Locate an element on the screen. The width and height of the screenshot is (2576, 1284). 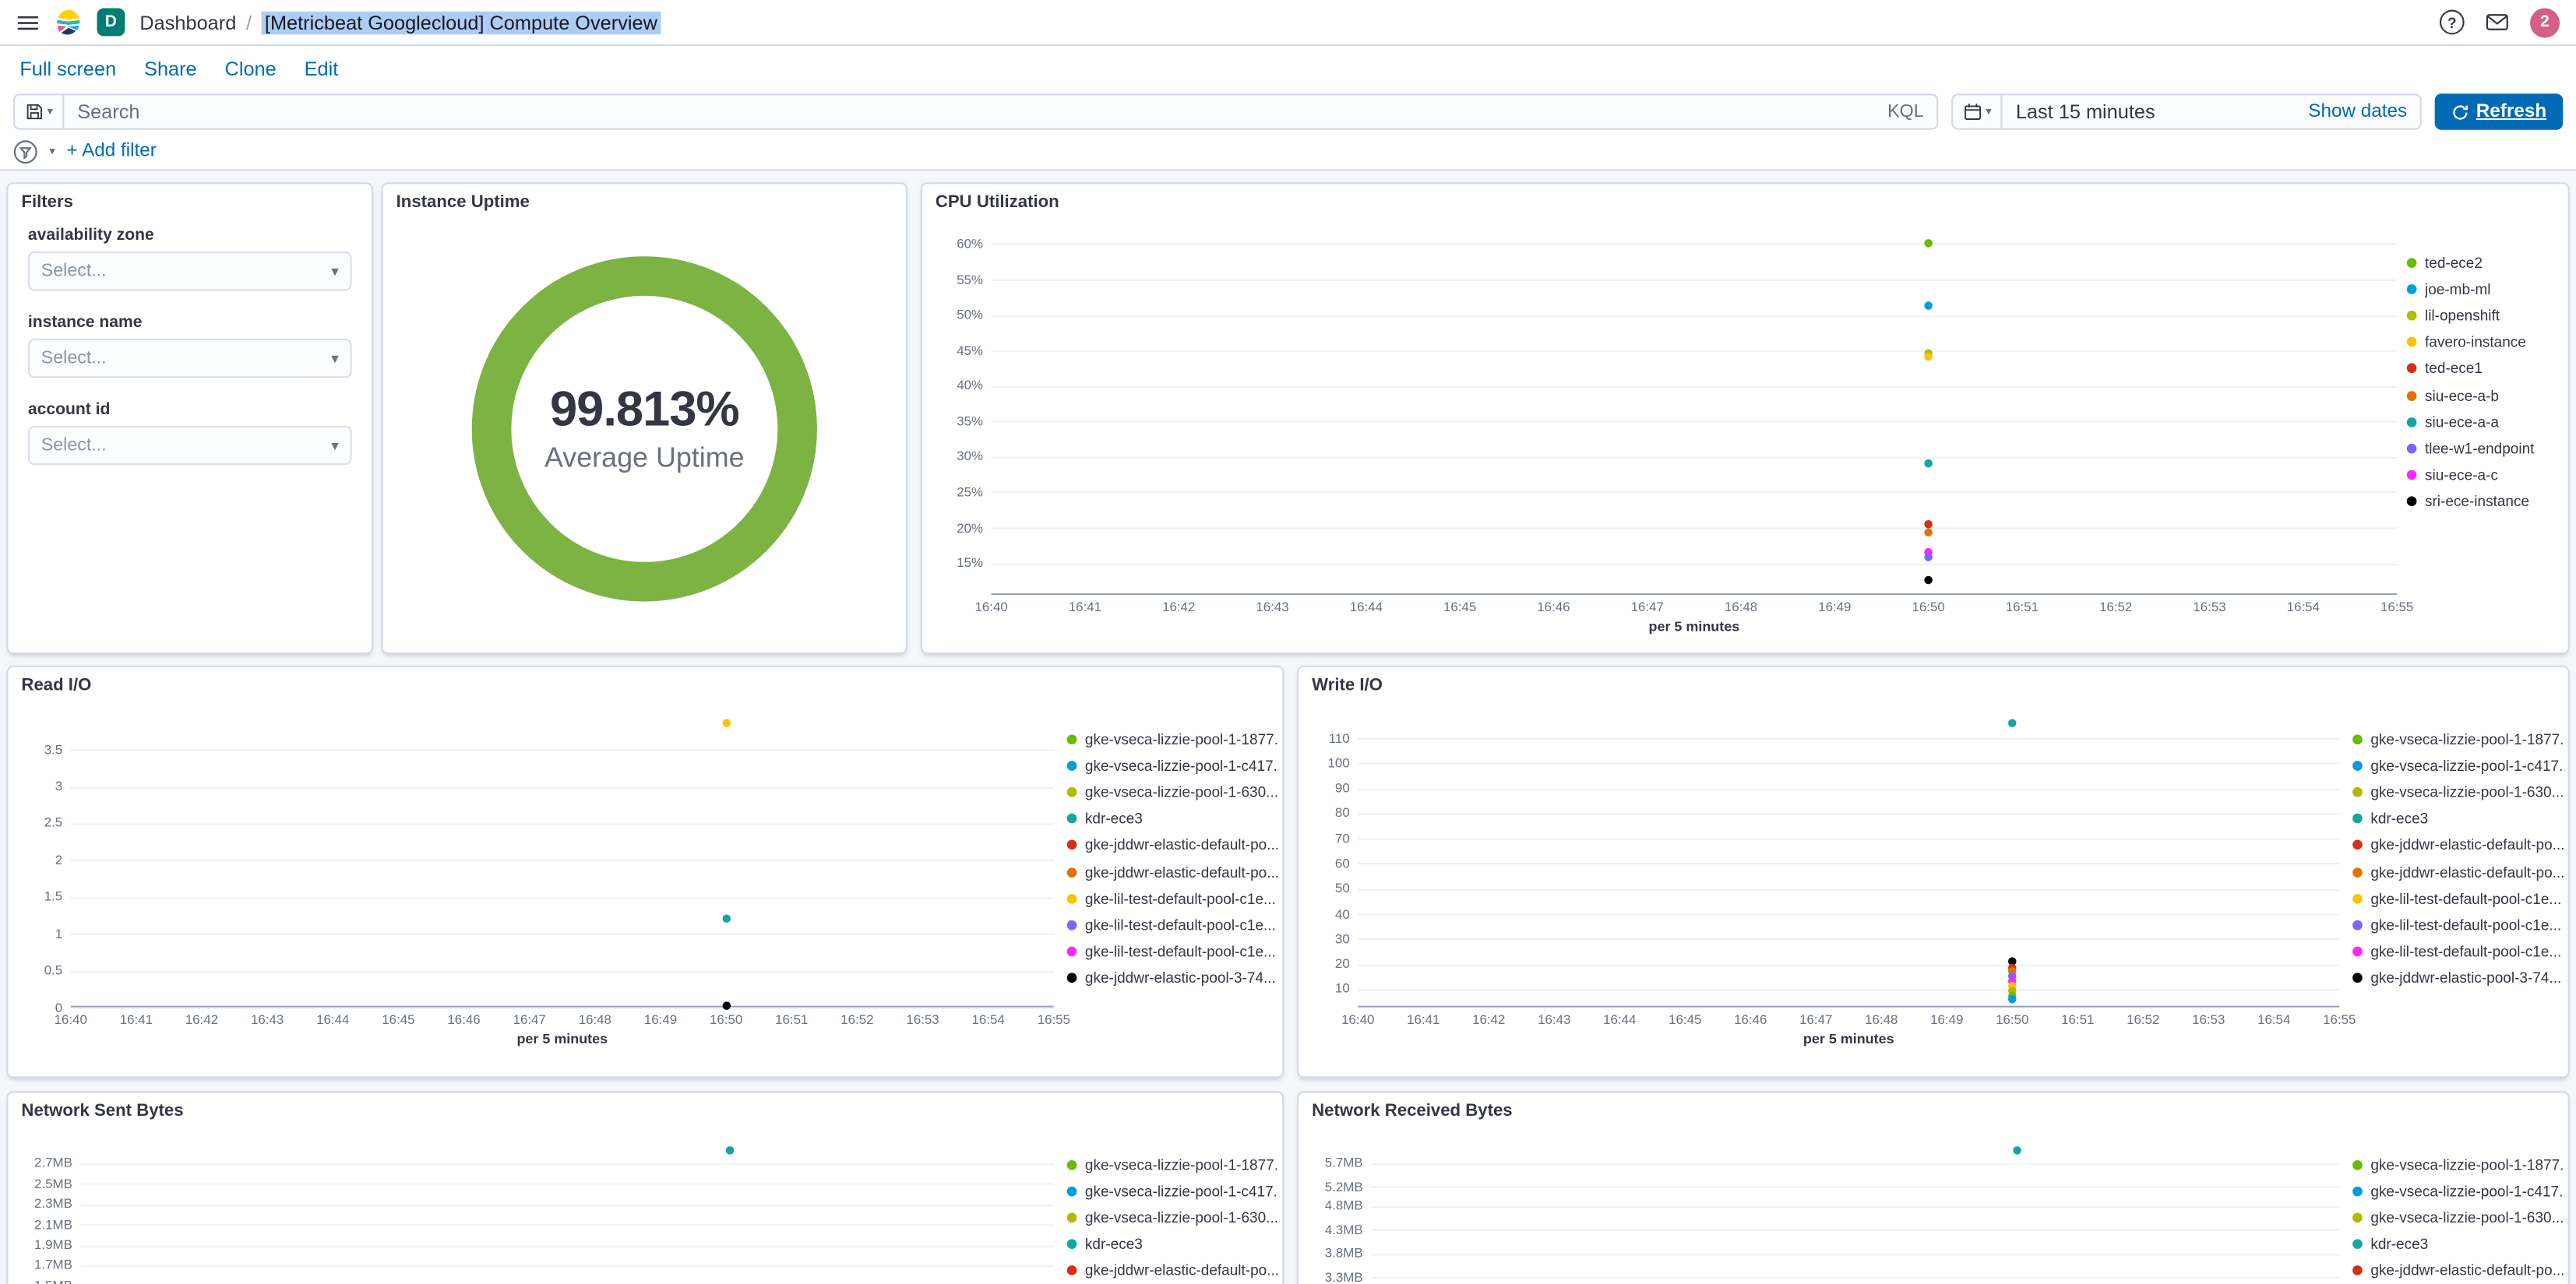
space-avatar: D is located at coordinates (111, 22).